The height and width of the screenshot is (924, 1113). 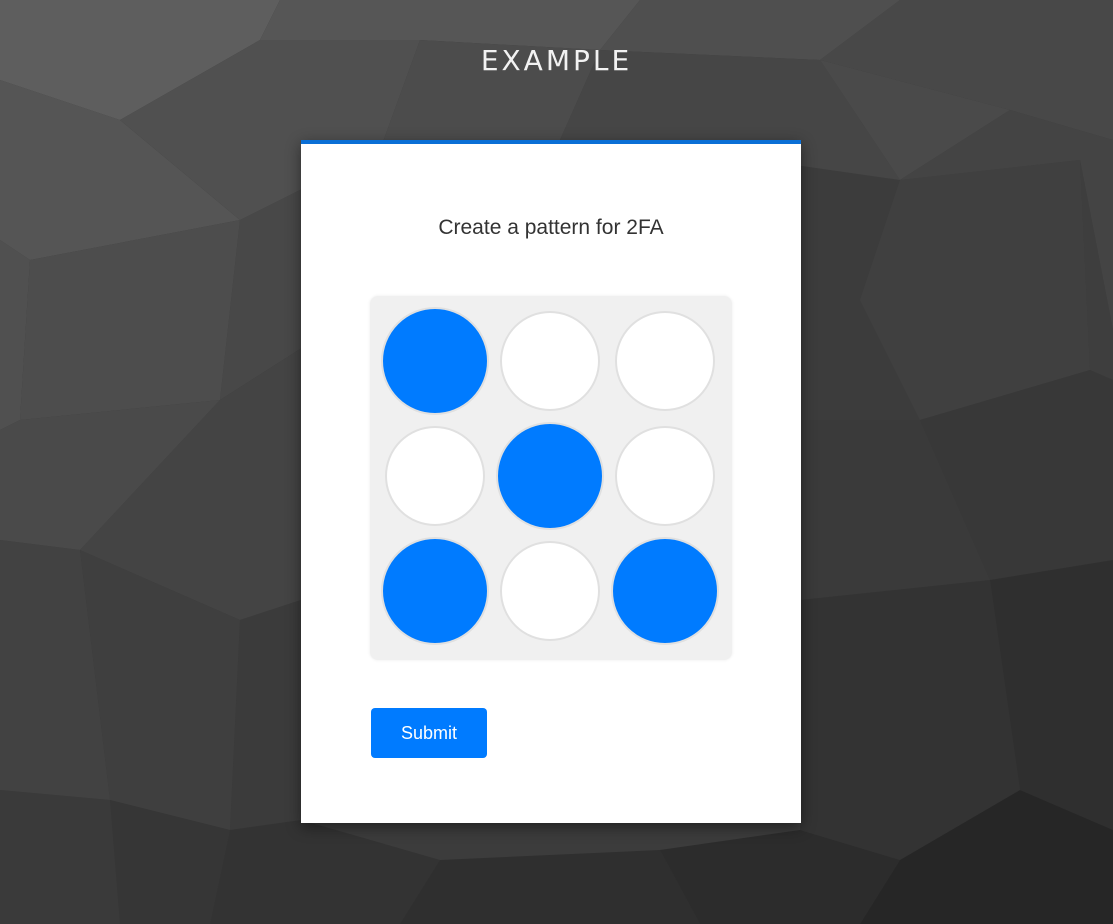 I want to click on pattern-dot-r1-c2, so click(x=550, y=361).